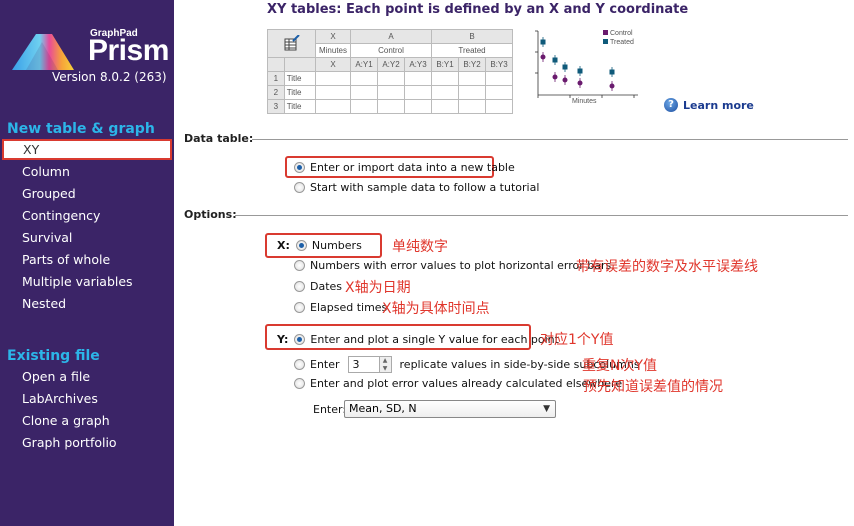 The height and width of the screenshot is (526, 854). What do you see at coordinates (283, 245) in the screenshot?
I see `x-label: X:` at bounding box center [283, 245].